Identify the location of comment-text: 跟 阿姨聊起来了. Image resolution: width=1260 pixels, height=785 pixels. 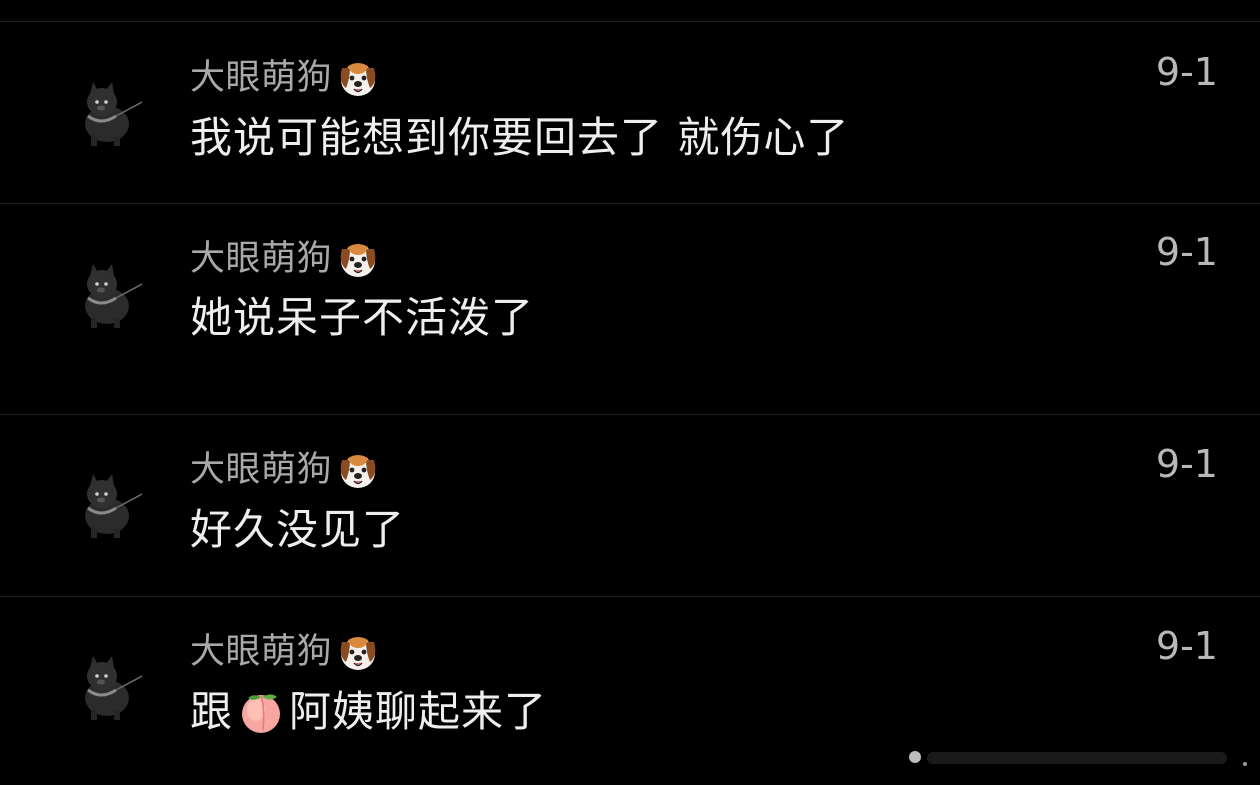
(368, 712).